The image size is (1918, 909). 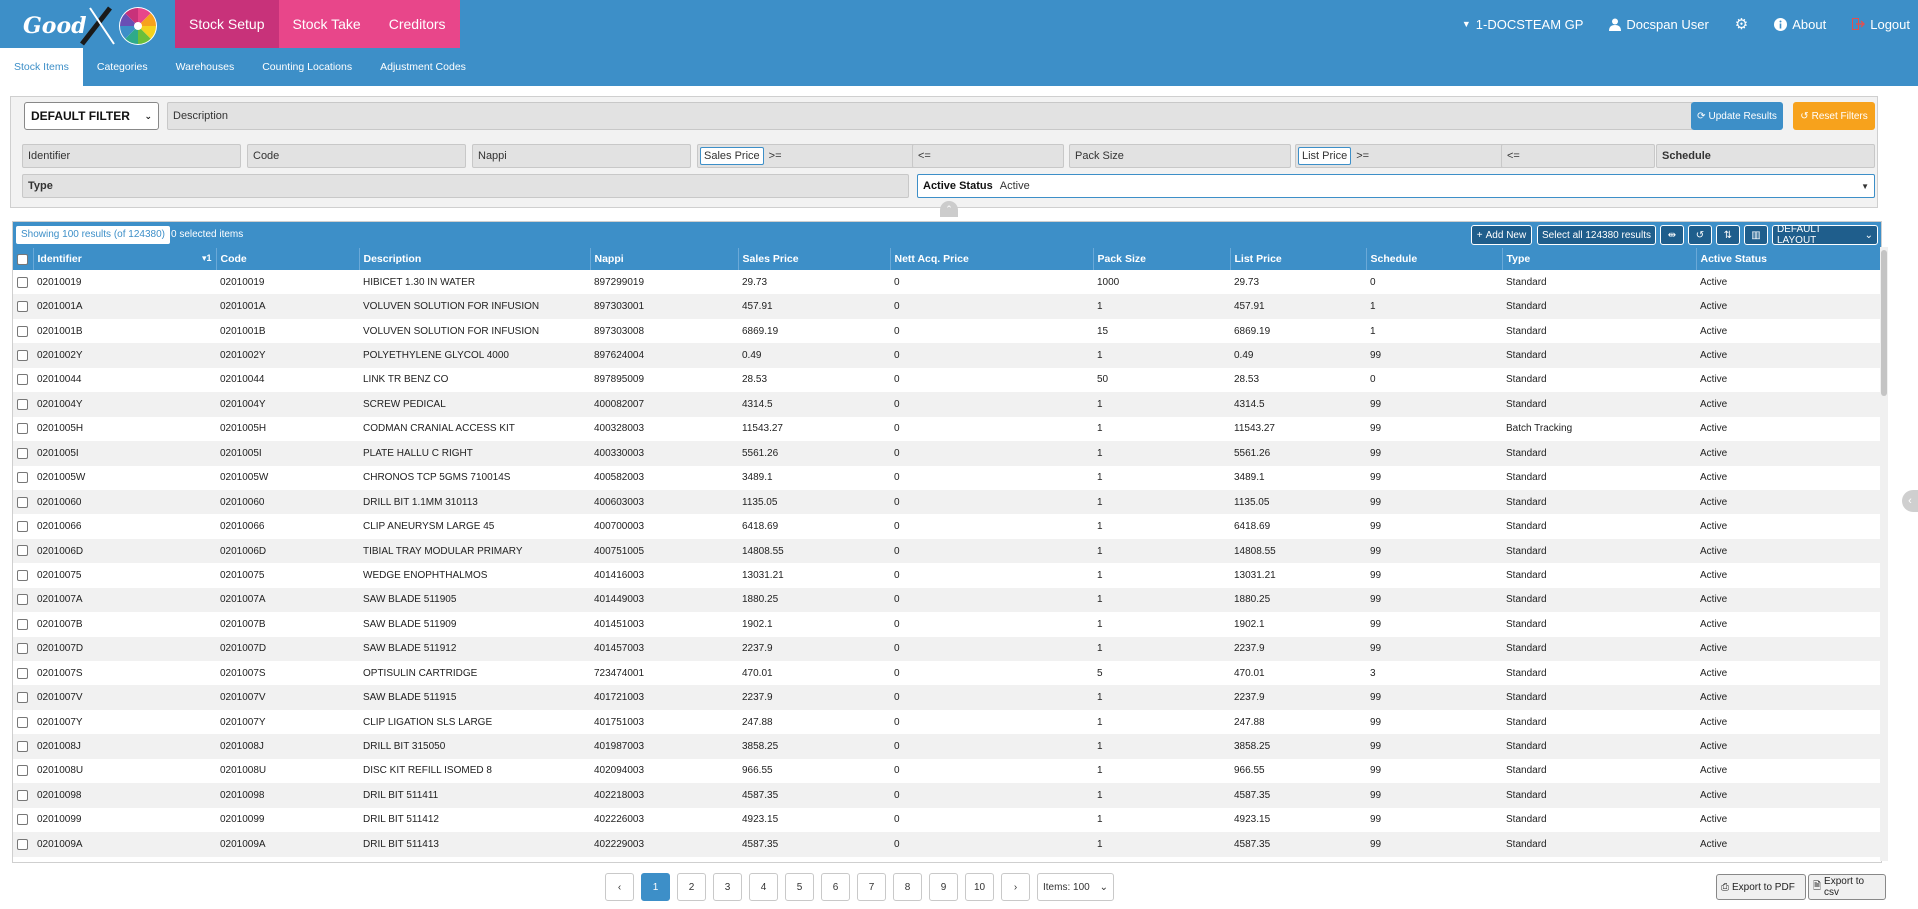 I want to click on sort-button: ⇅, so click(x=1728, y=235).